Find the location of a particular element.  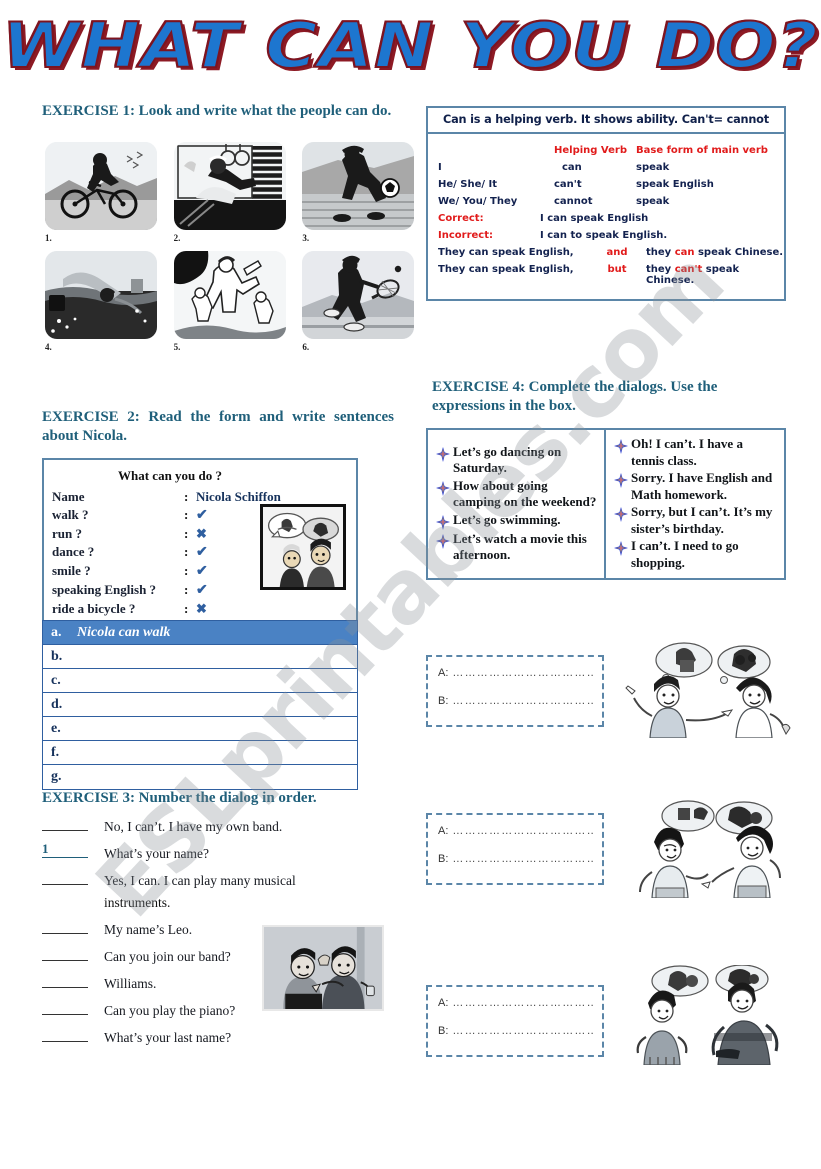

grammar-helping-verb: can is located at coordinates (572, 167).